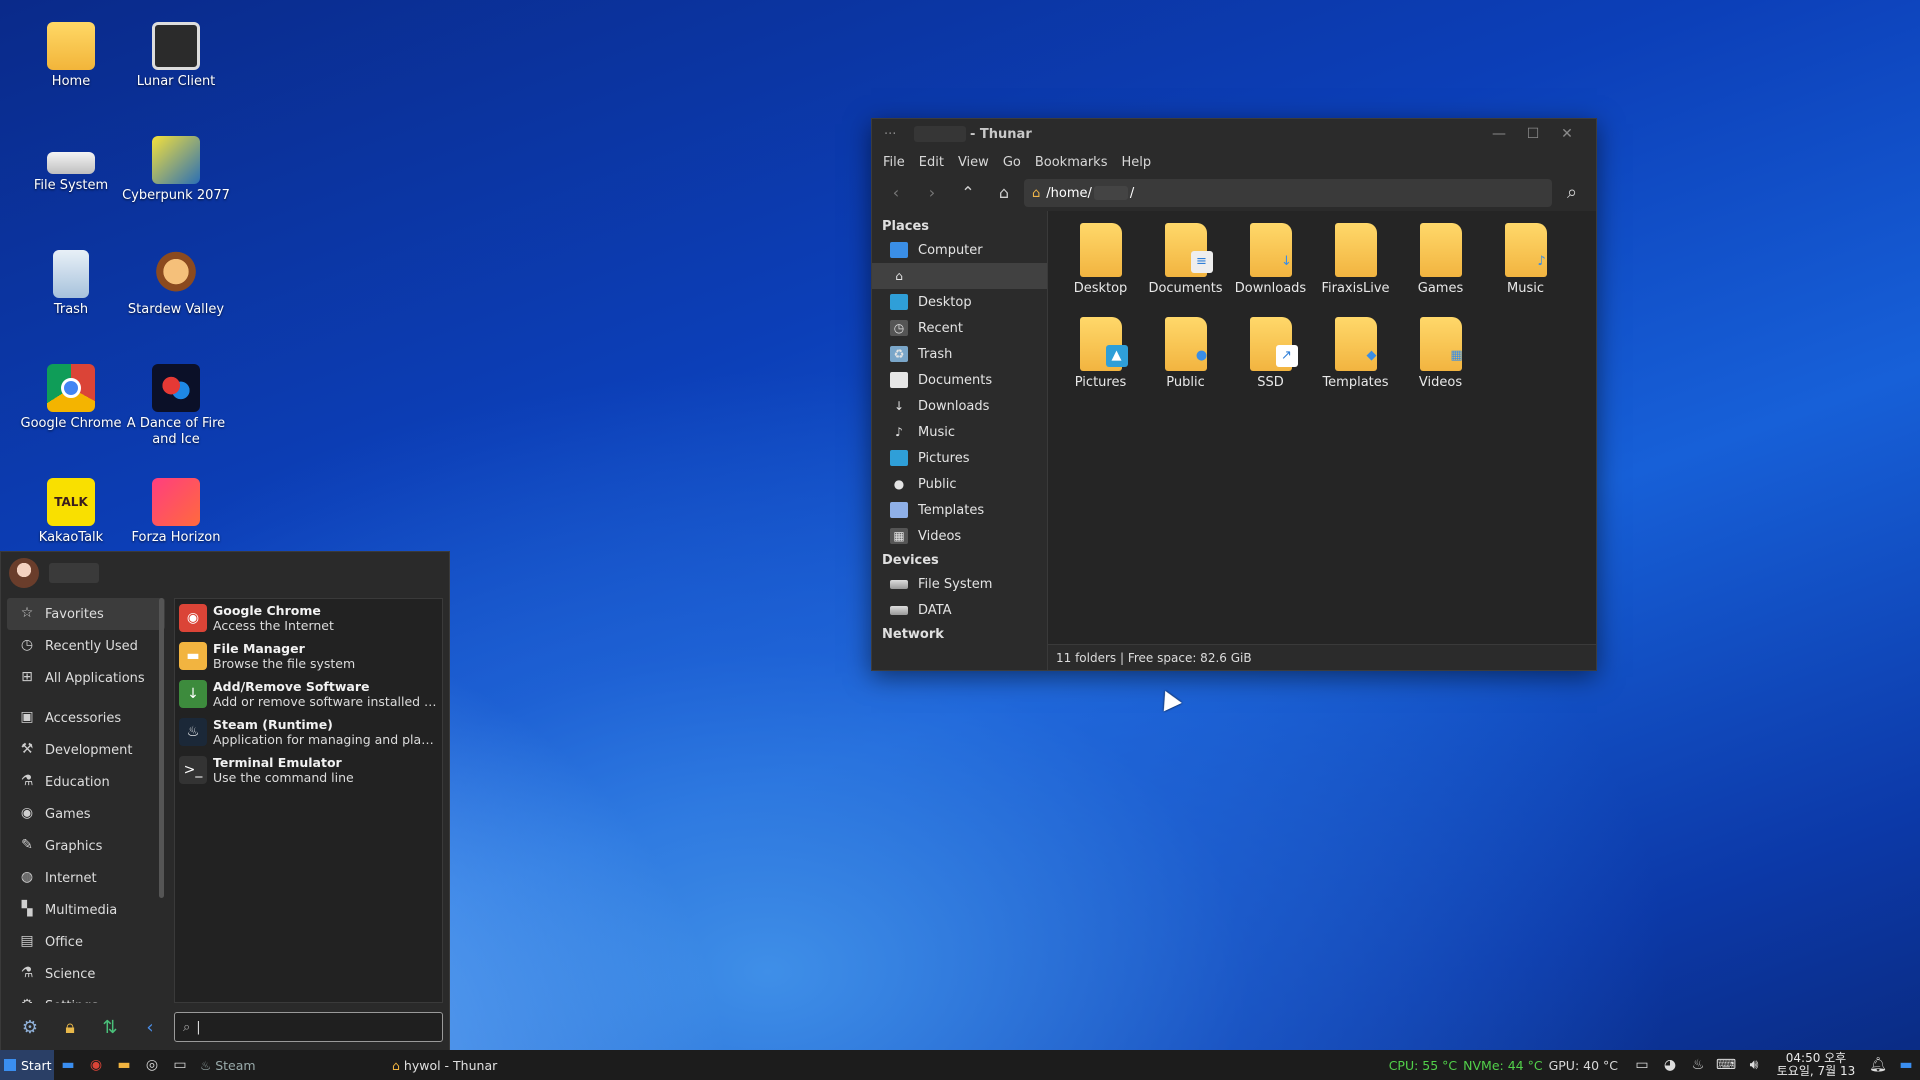 The image size is (1920, 1080). Describe the element at coordinates (24, 573) in the screenshot. I see `avatar` at that location.